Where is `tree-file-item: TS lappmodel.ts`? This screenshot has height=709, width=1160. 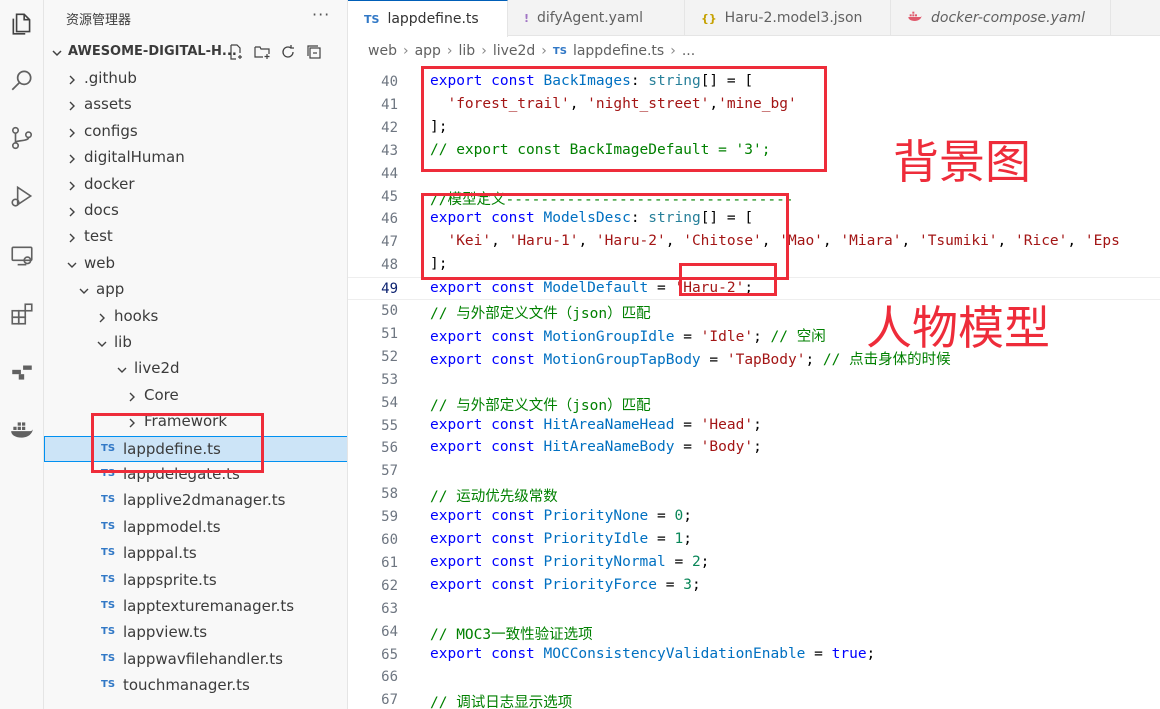
tree-file-item: TS lappmodel.ts is located at coordinates (195, 528).